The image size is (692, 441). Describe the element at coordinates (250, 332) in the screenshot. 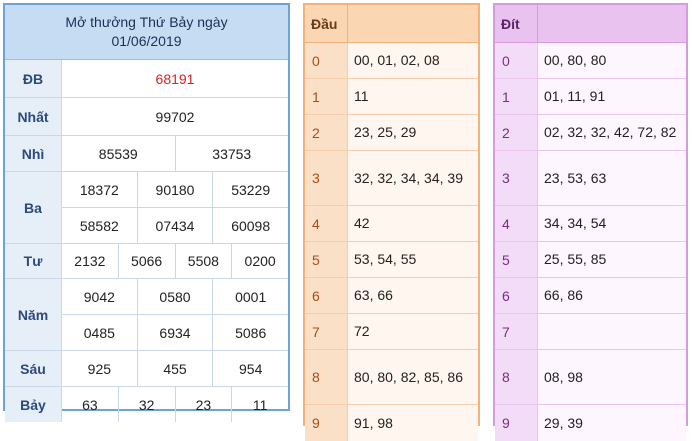

I see `prize-number: 5086` at that location.